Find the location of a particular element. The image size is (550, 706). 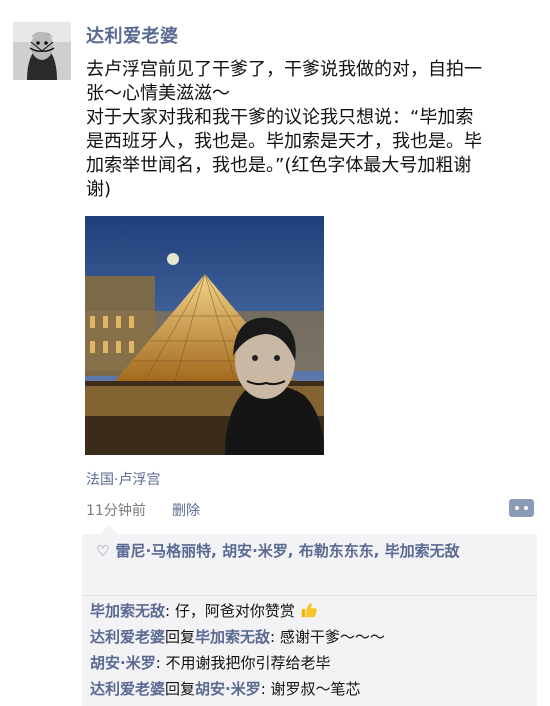

likes-row: ♡ 雷尼·马格丽特, 胡安·米罗, 布勒东东东, 毕加索无敌 is located at coordinates (311, 551).